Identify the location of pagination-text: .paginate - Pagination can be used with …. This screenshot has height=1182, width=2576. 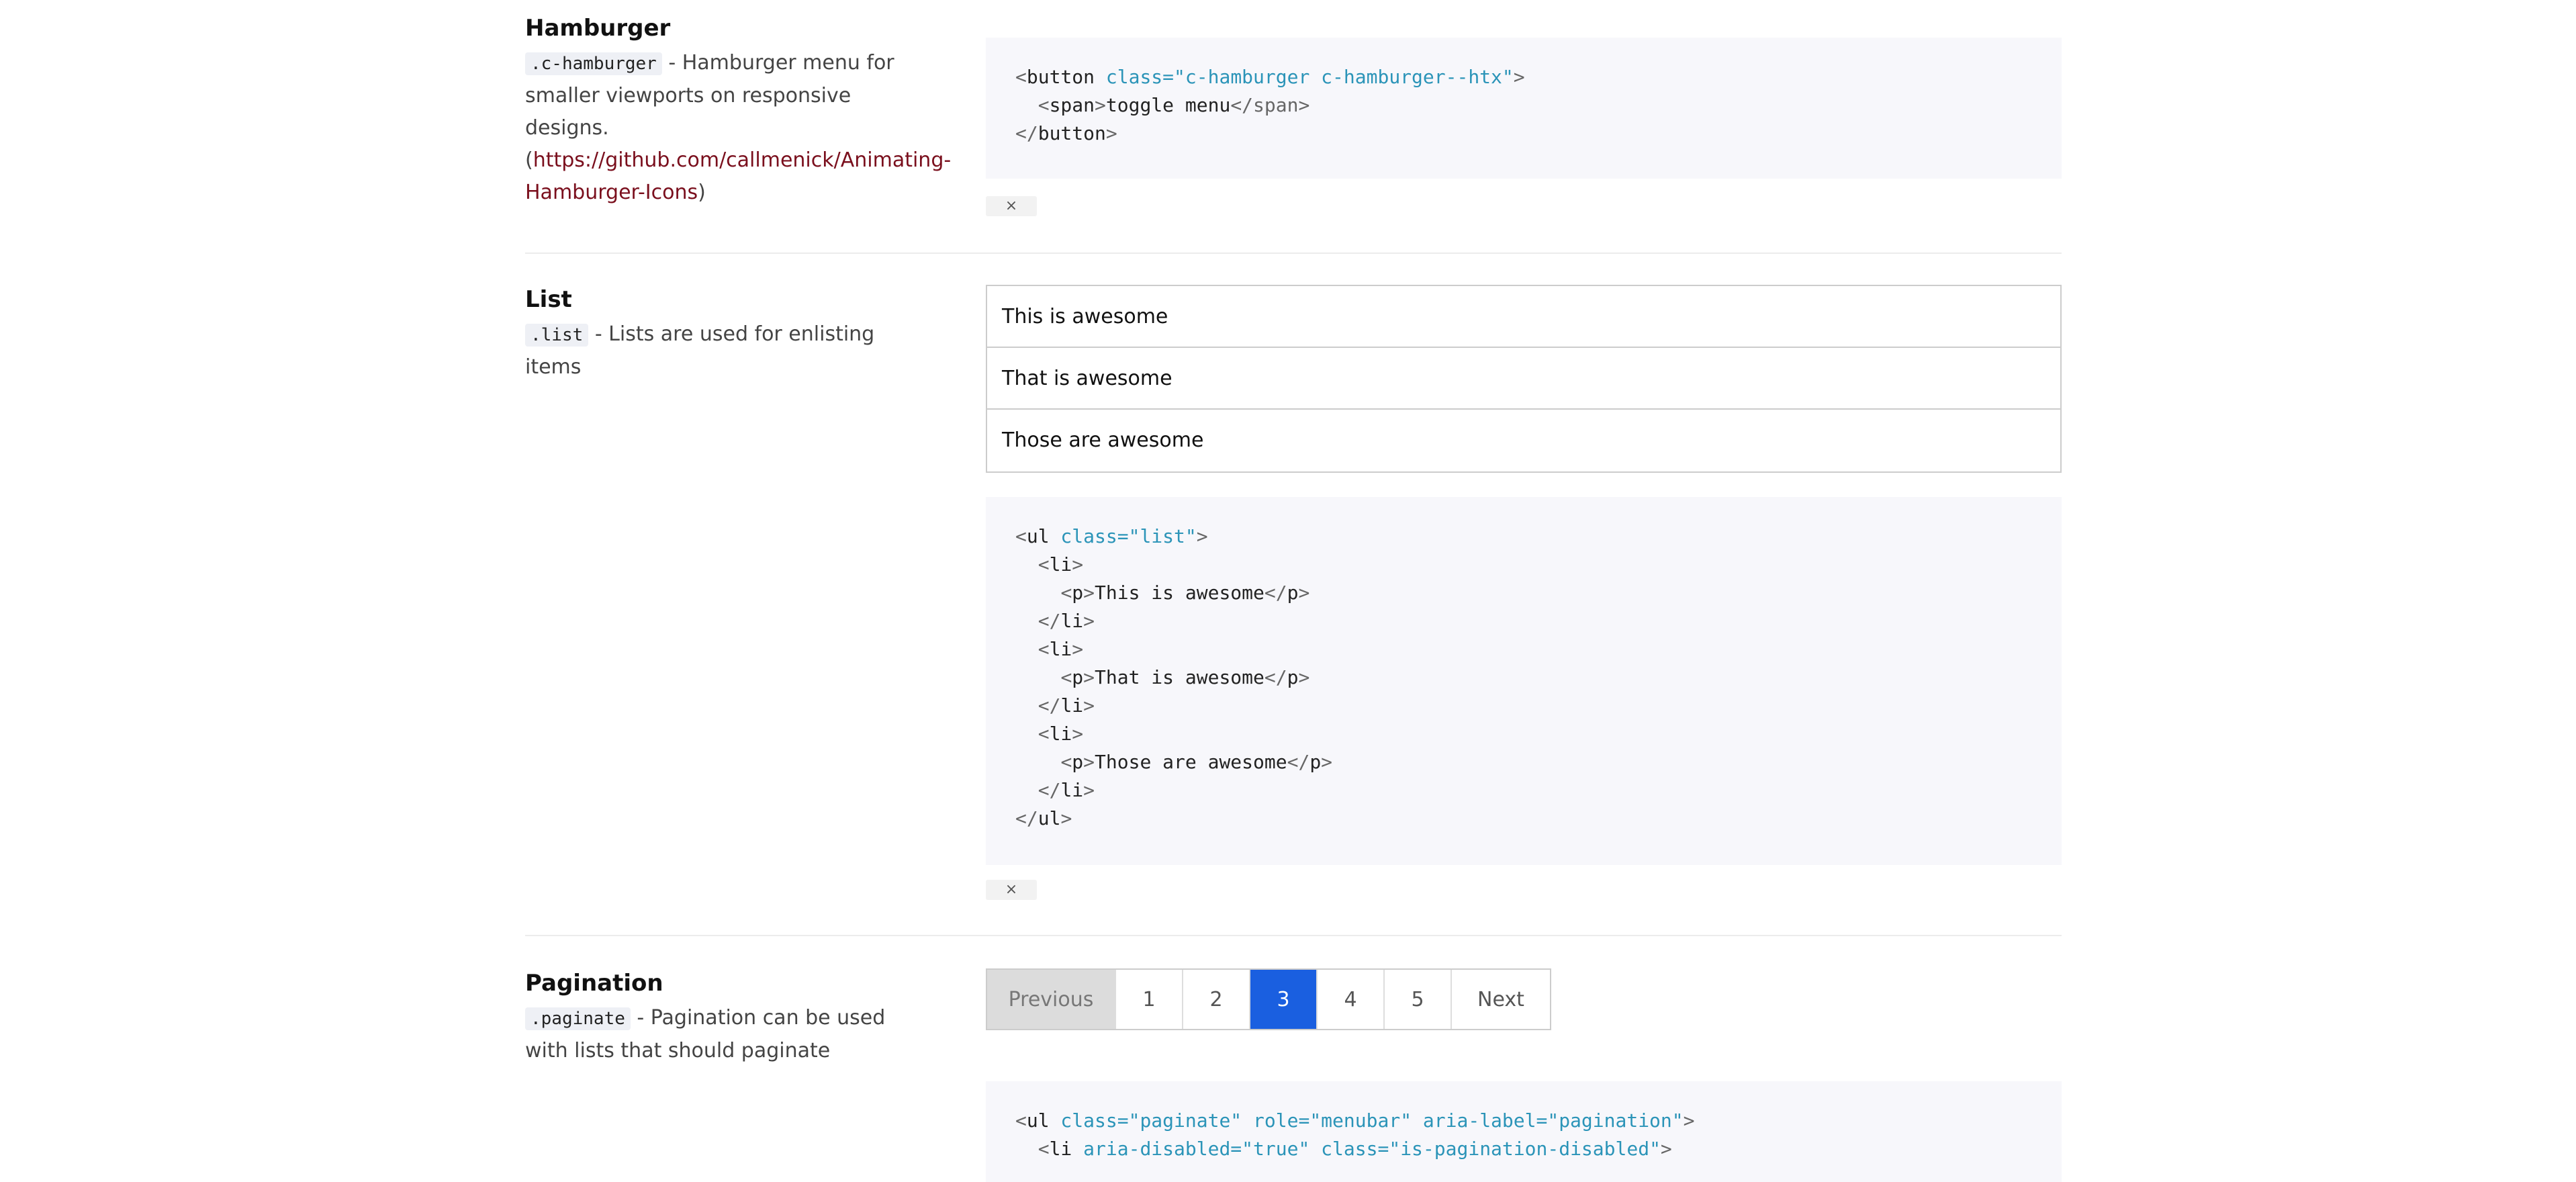
(723, 1035).